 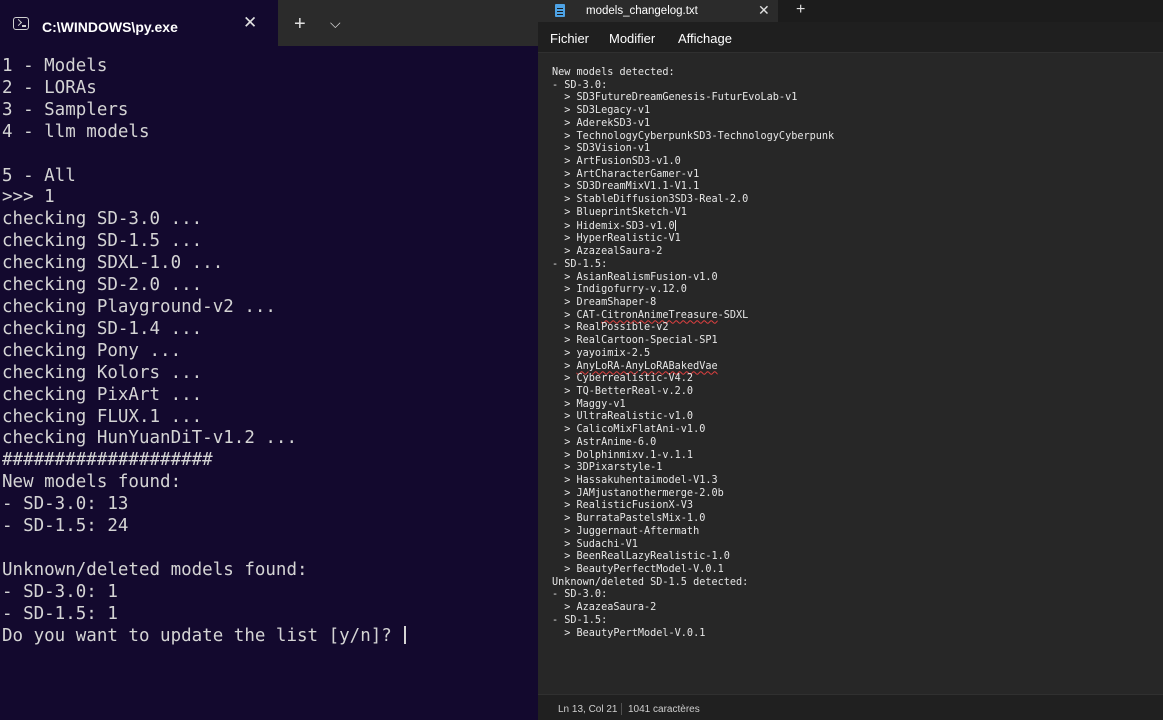 I want to click on notepad-tab-bar: models_changelog.txt ✕ +, so click(x=850, y=11).